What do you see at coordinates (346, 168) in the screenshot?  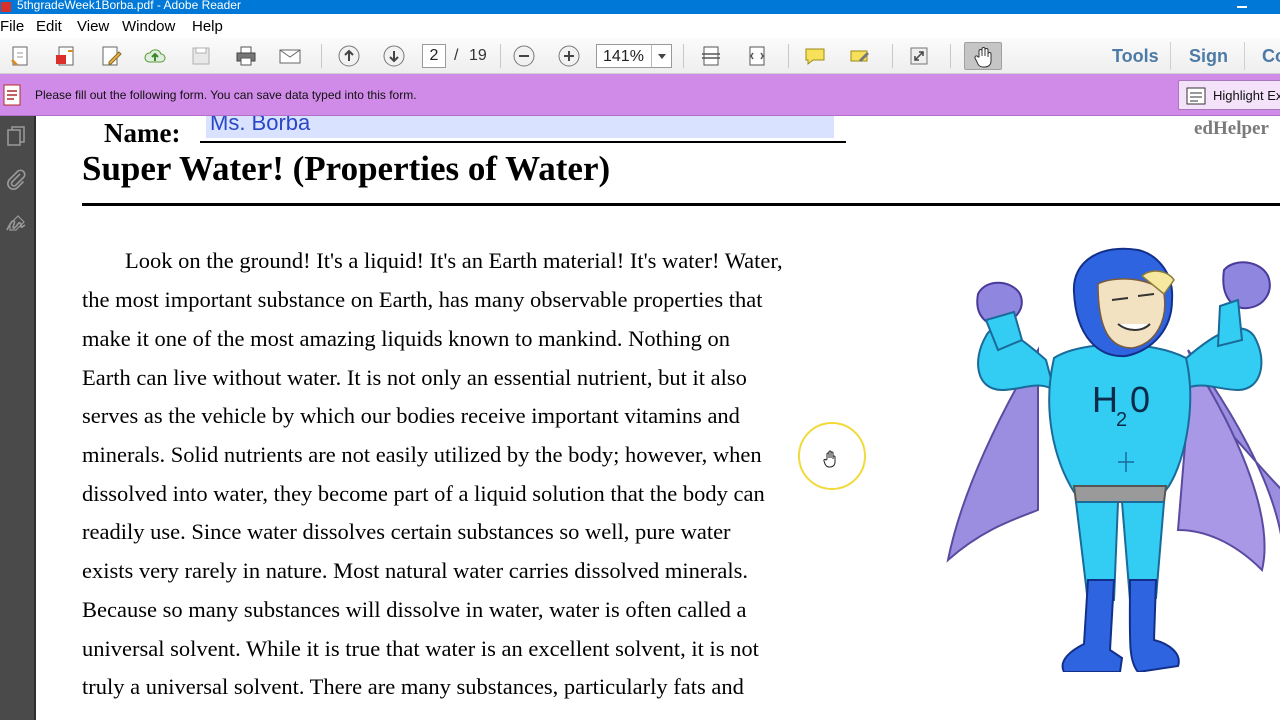 I see `page-title: Super Water! (Properties of Water)` at bounding box center [346, 168].